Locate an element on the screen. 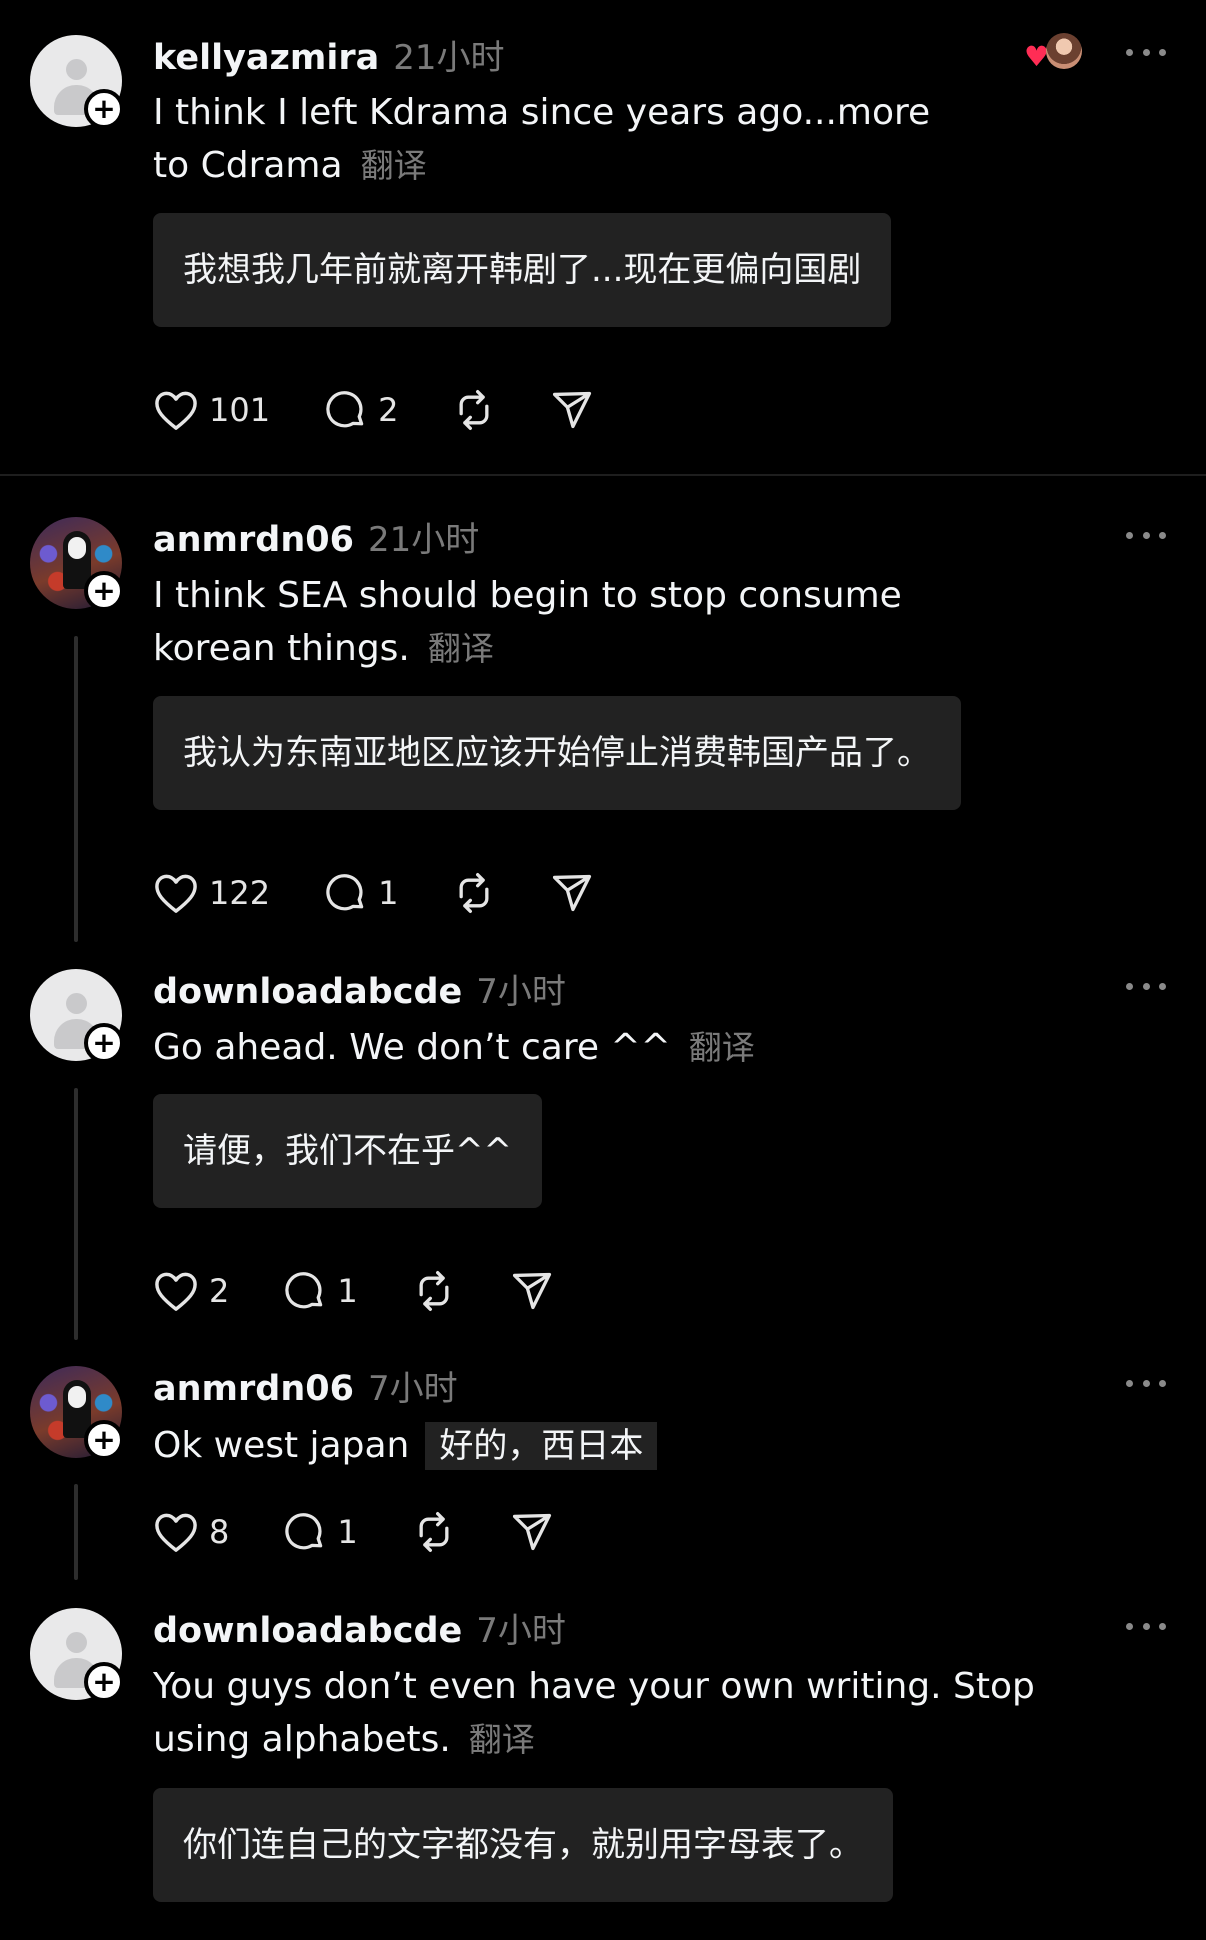 This screenshot has width=1206, height=1940. liker-avatar is located at coordinates (1064, 51).